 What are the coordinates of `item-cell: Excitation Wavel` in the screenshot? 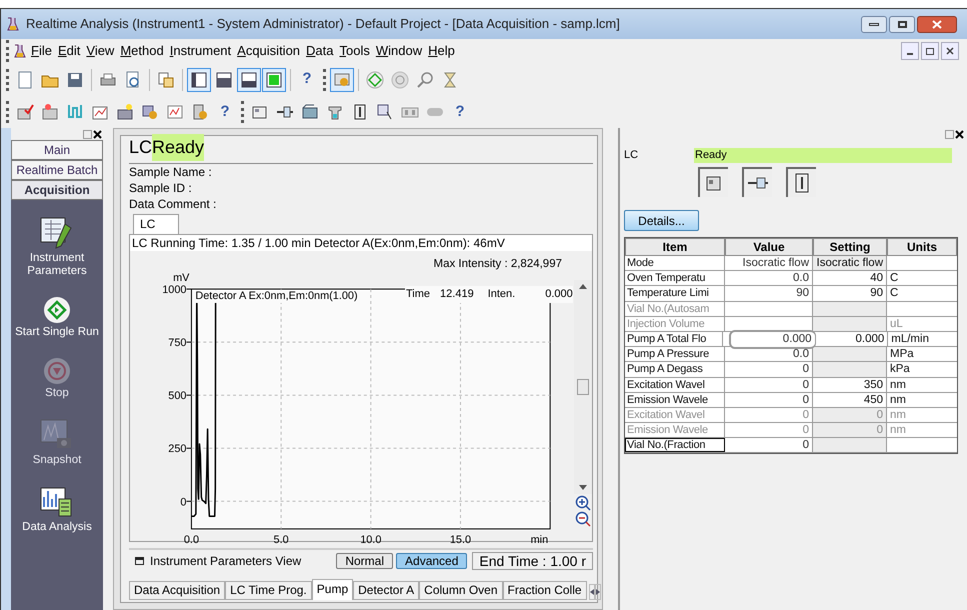 It's located at (675, 385).